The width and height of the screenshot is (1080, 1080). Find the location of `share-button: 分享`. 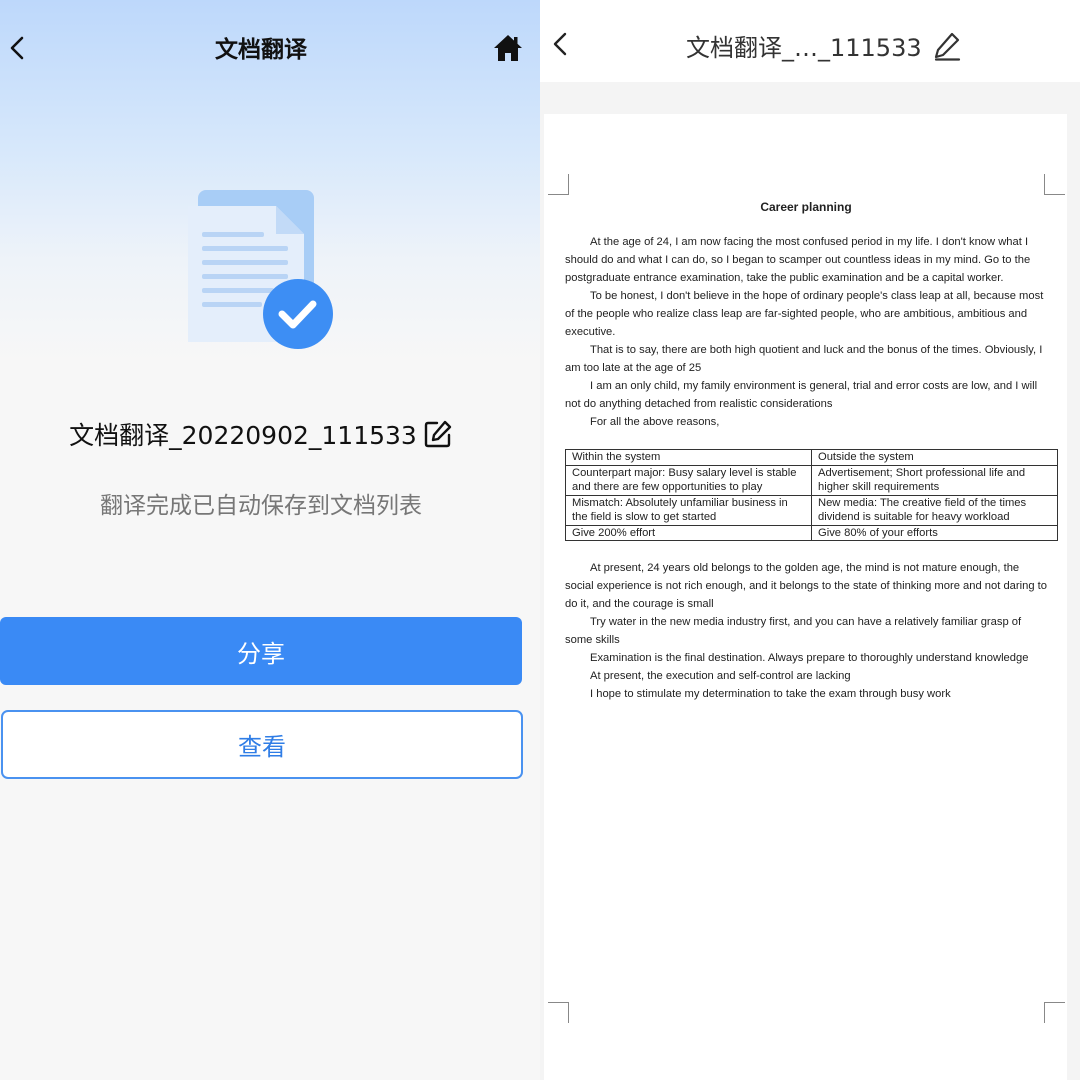

share-button: 分享 is located at coordinates (261, 651).